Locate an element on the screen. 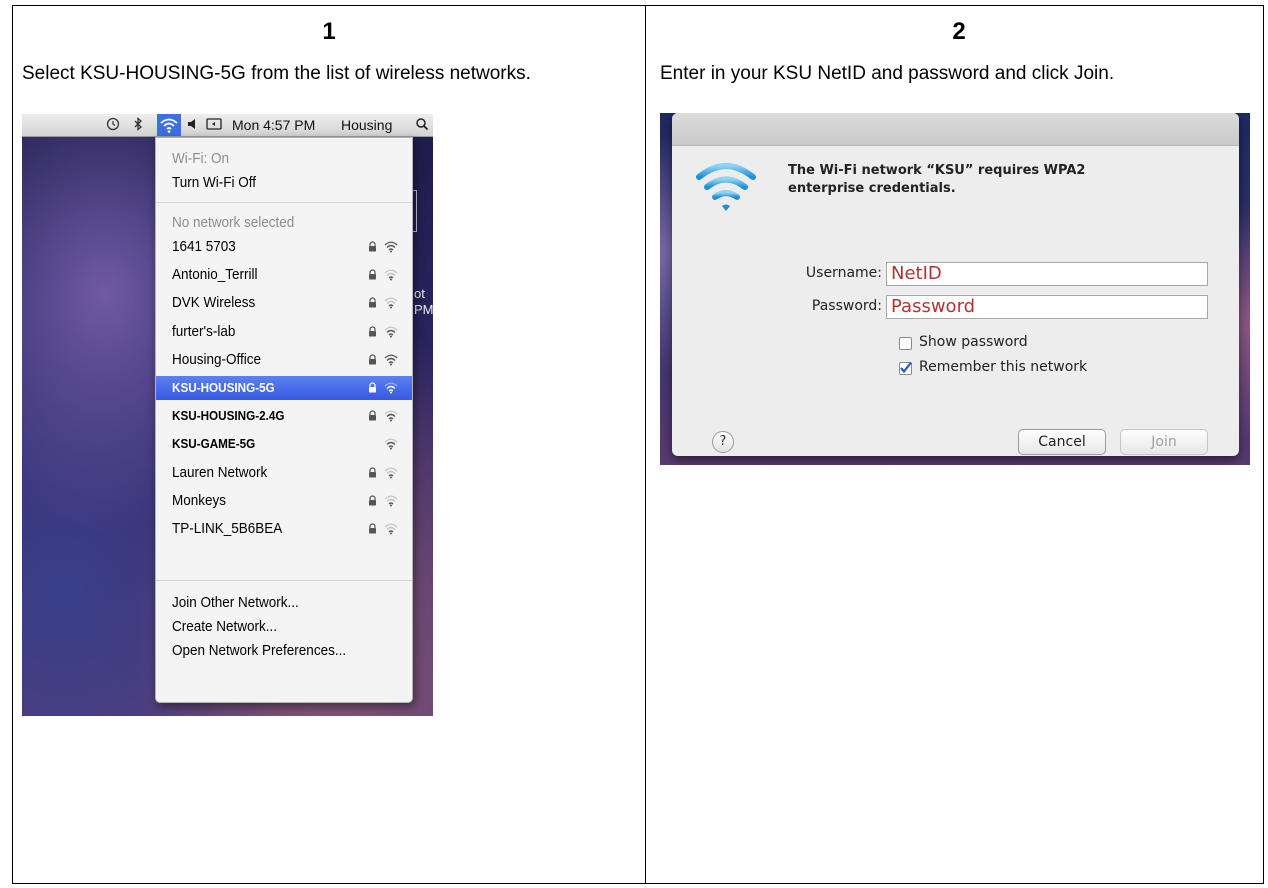 Image resolution: width=1268 pixels, height=888 pixels. network-item: Housing-Office is located at coordinates (284, 360).